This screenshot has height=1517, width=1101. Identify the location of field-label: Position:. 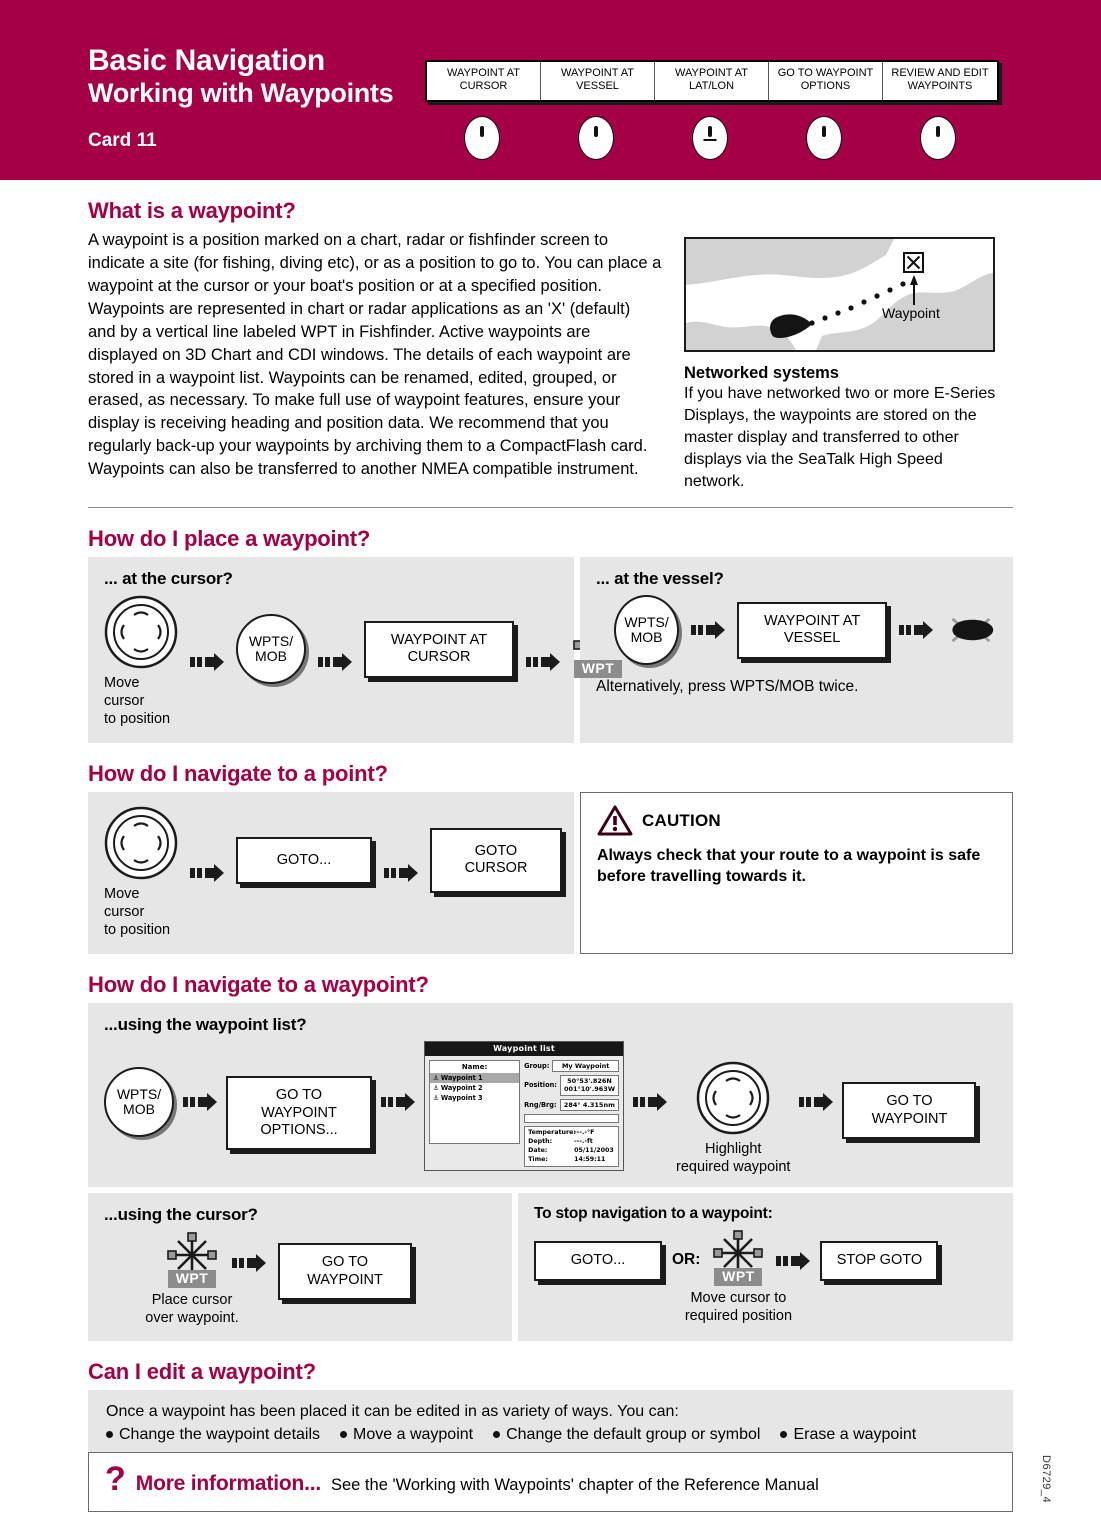
(540, 1085).